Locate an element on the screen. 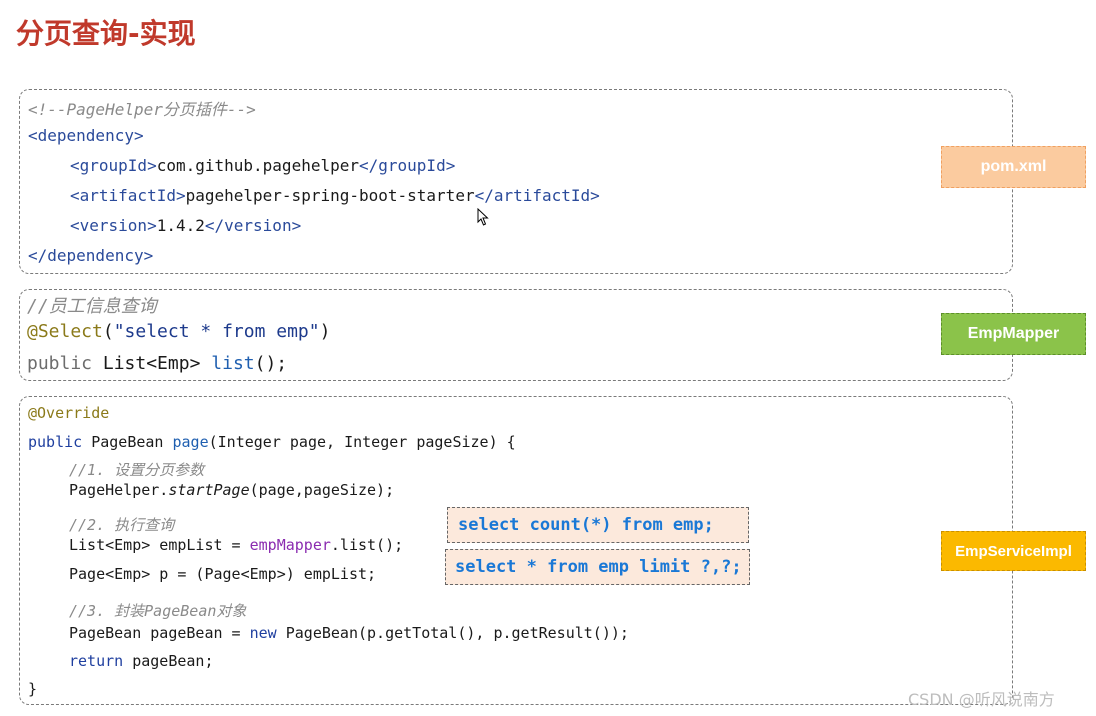 This screenshot has height=716, width=1096. start-page-line: PageHelper.startPage(page,pageSize); is located at coordinates (231, 490).